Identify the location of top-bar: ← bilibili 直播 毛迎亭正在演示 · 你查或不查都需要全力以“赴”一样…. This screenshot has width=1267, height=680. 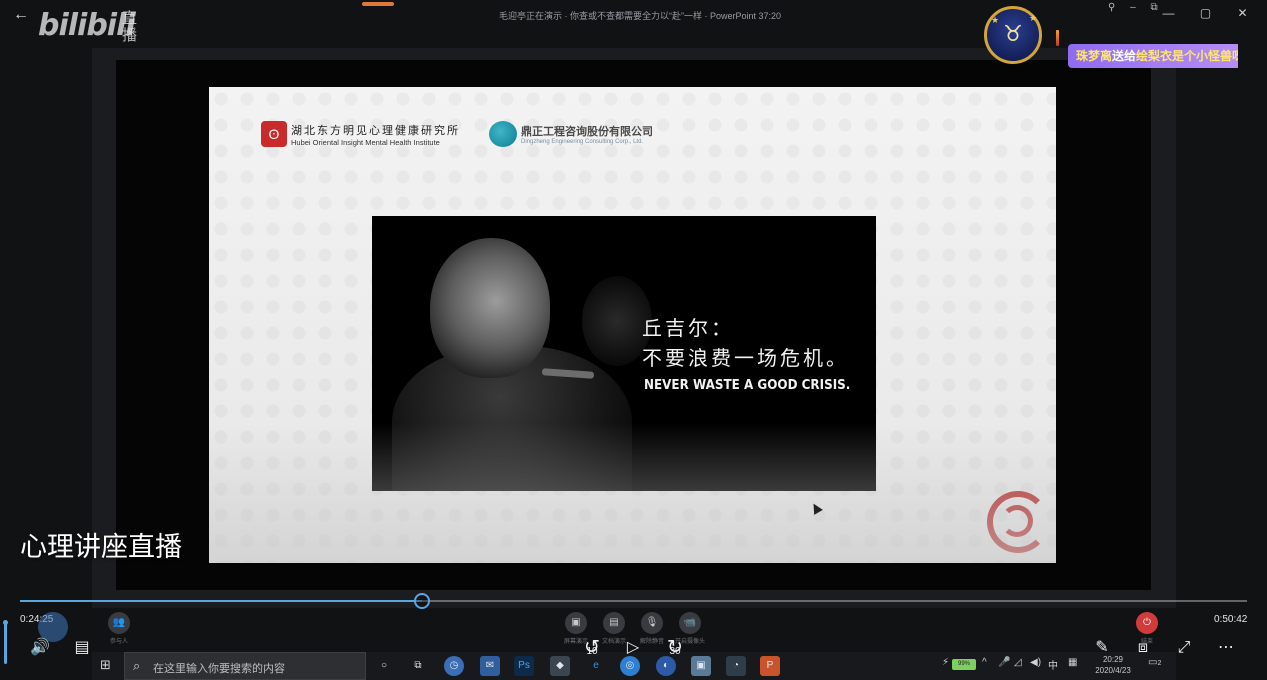
(633, 22).